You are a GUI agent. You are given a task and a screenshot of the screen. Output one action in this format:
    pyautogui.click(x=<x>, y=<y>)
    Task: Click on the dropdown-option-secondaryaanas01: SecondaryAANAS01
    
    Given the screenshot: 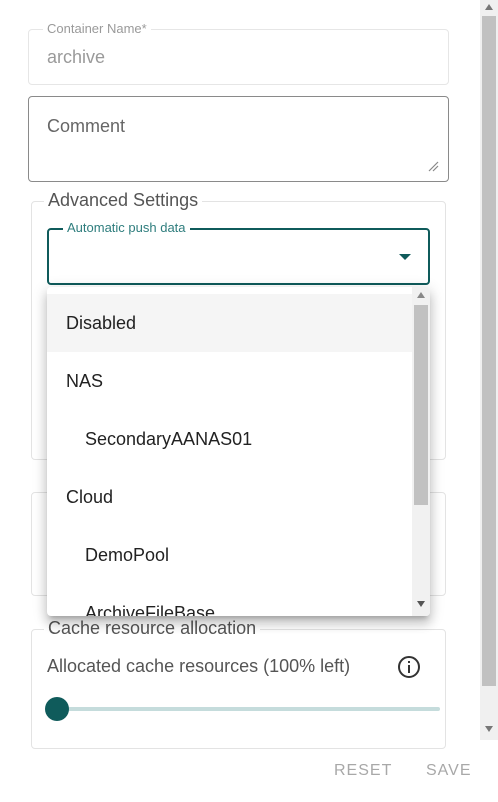 What is the action you would take?
    pyautogui.click(x=229, y=439)
    